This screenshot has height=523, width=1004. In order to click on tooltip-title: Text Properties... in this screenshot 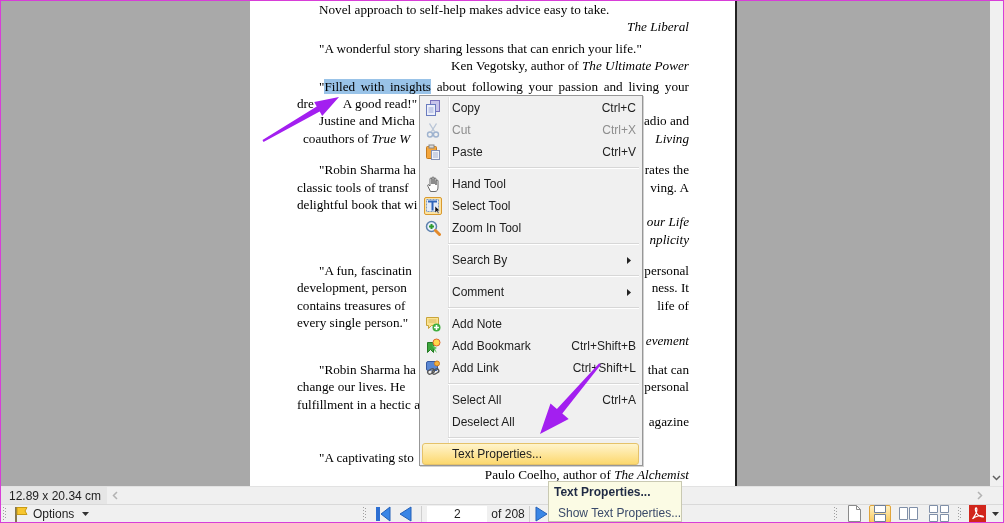, I will do `click(602, 492)`.